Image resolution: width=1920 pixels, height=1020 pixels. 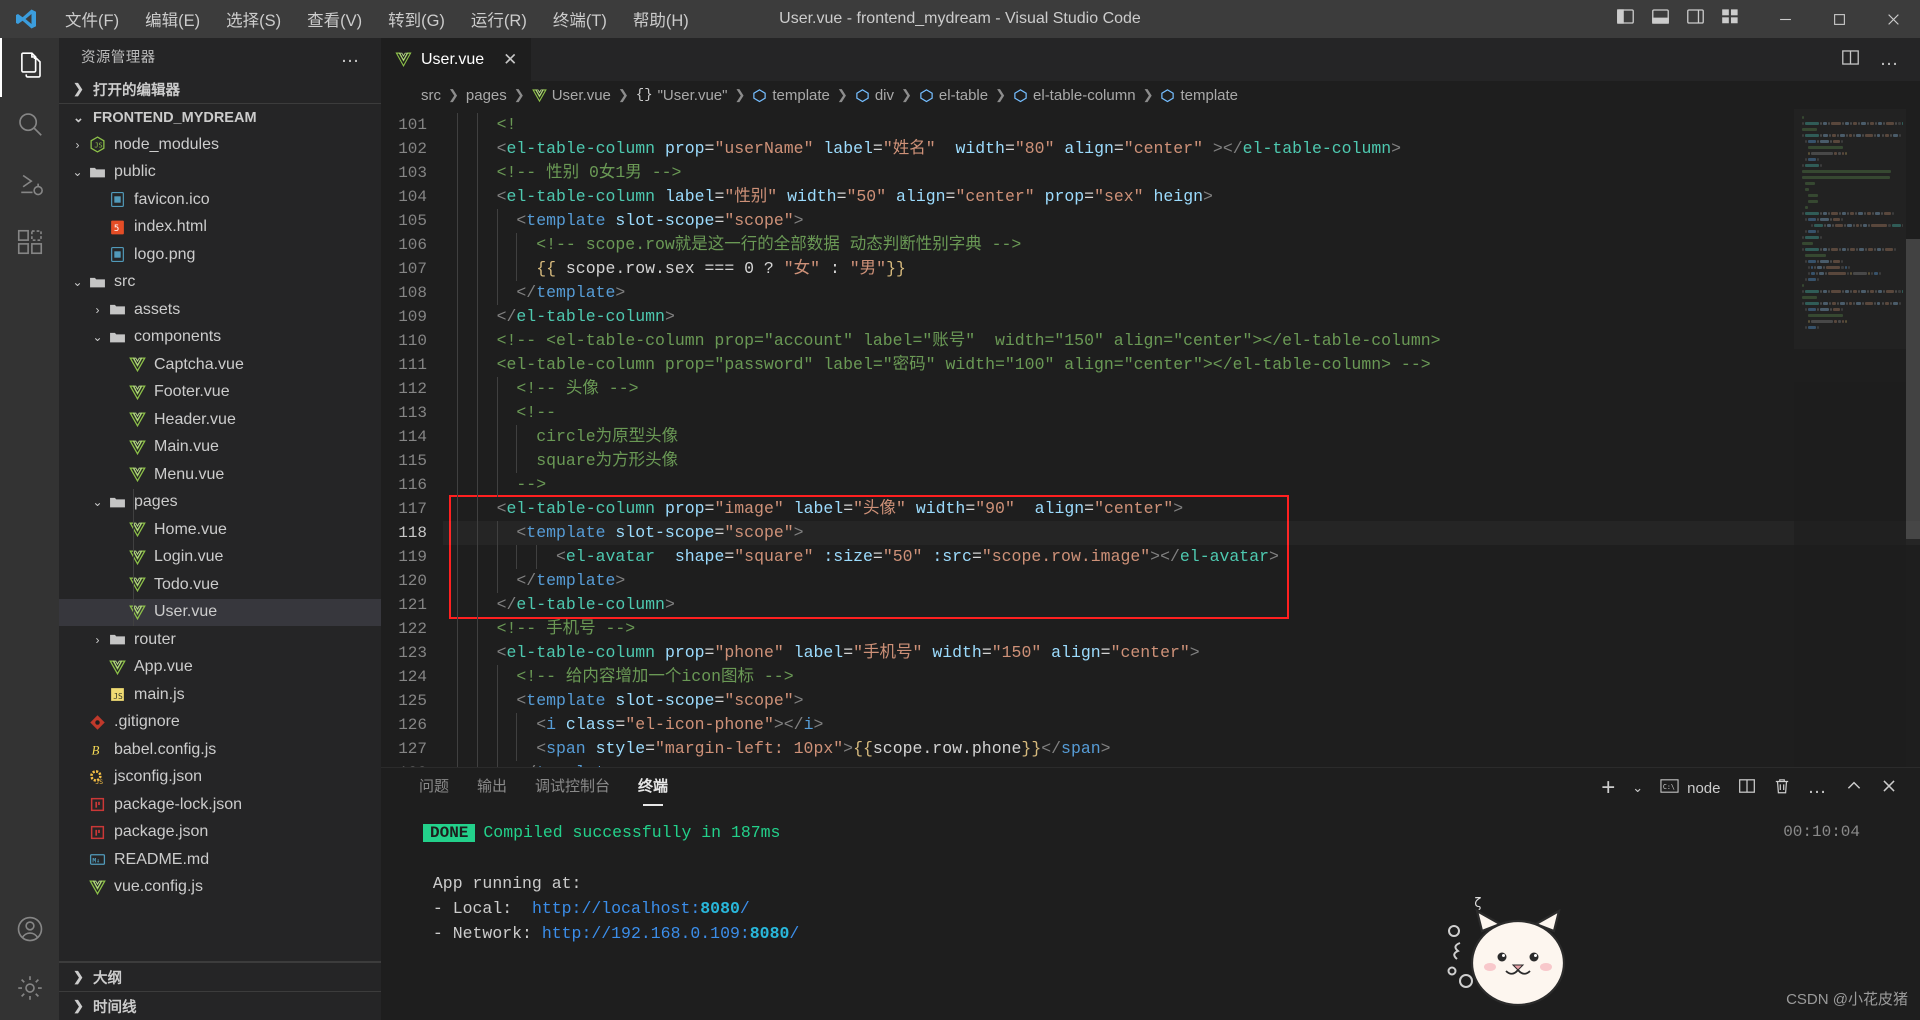 I want to click on activity-search-button, so click(x=29, y=126).